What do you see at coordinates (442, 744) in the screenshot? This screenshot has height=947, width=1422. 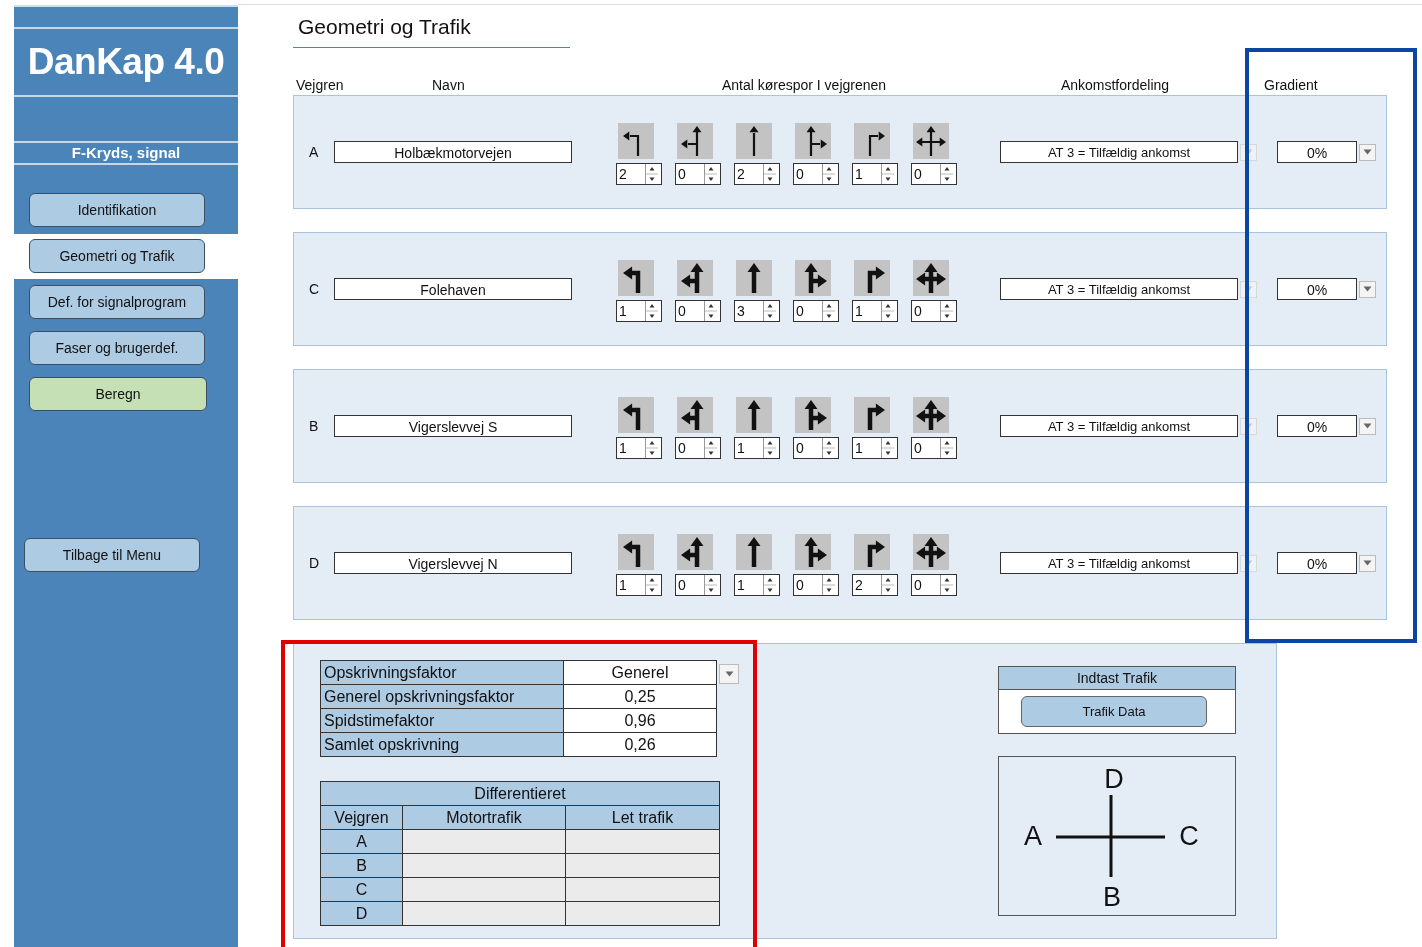 I see `table-cell: Samlet opskrivning` at bounding box center [442, 744].